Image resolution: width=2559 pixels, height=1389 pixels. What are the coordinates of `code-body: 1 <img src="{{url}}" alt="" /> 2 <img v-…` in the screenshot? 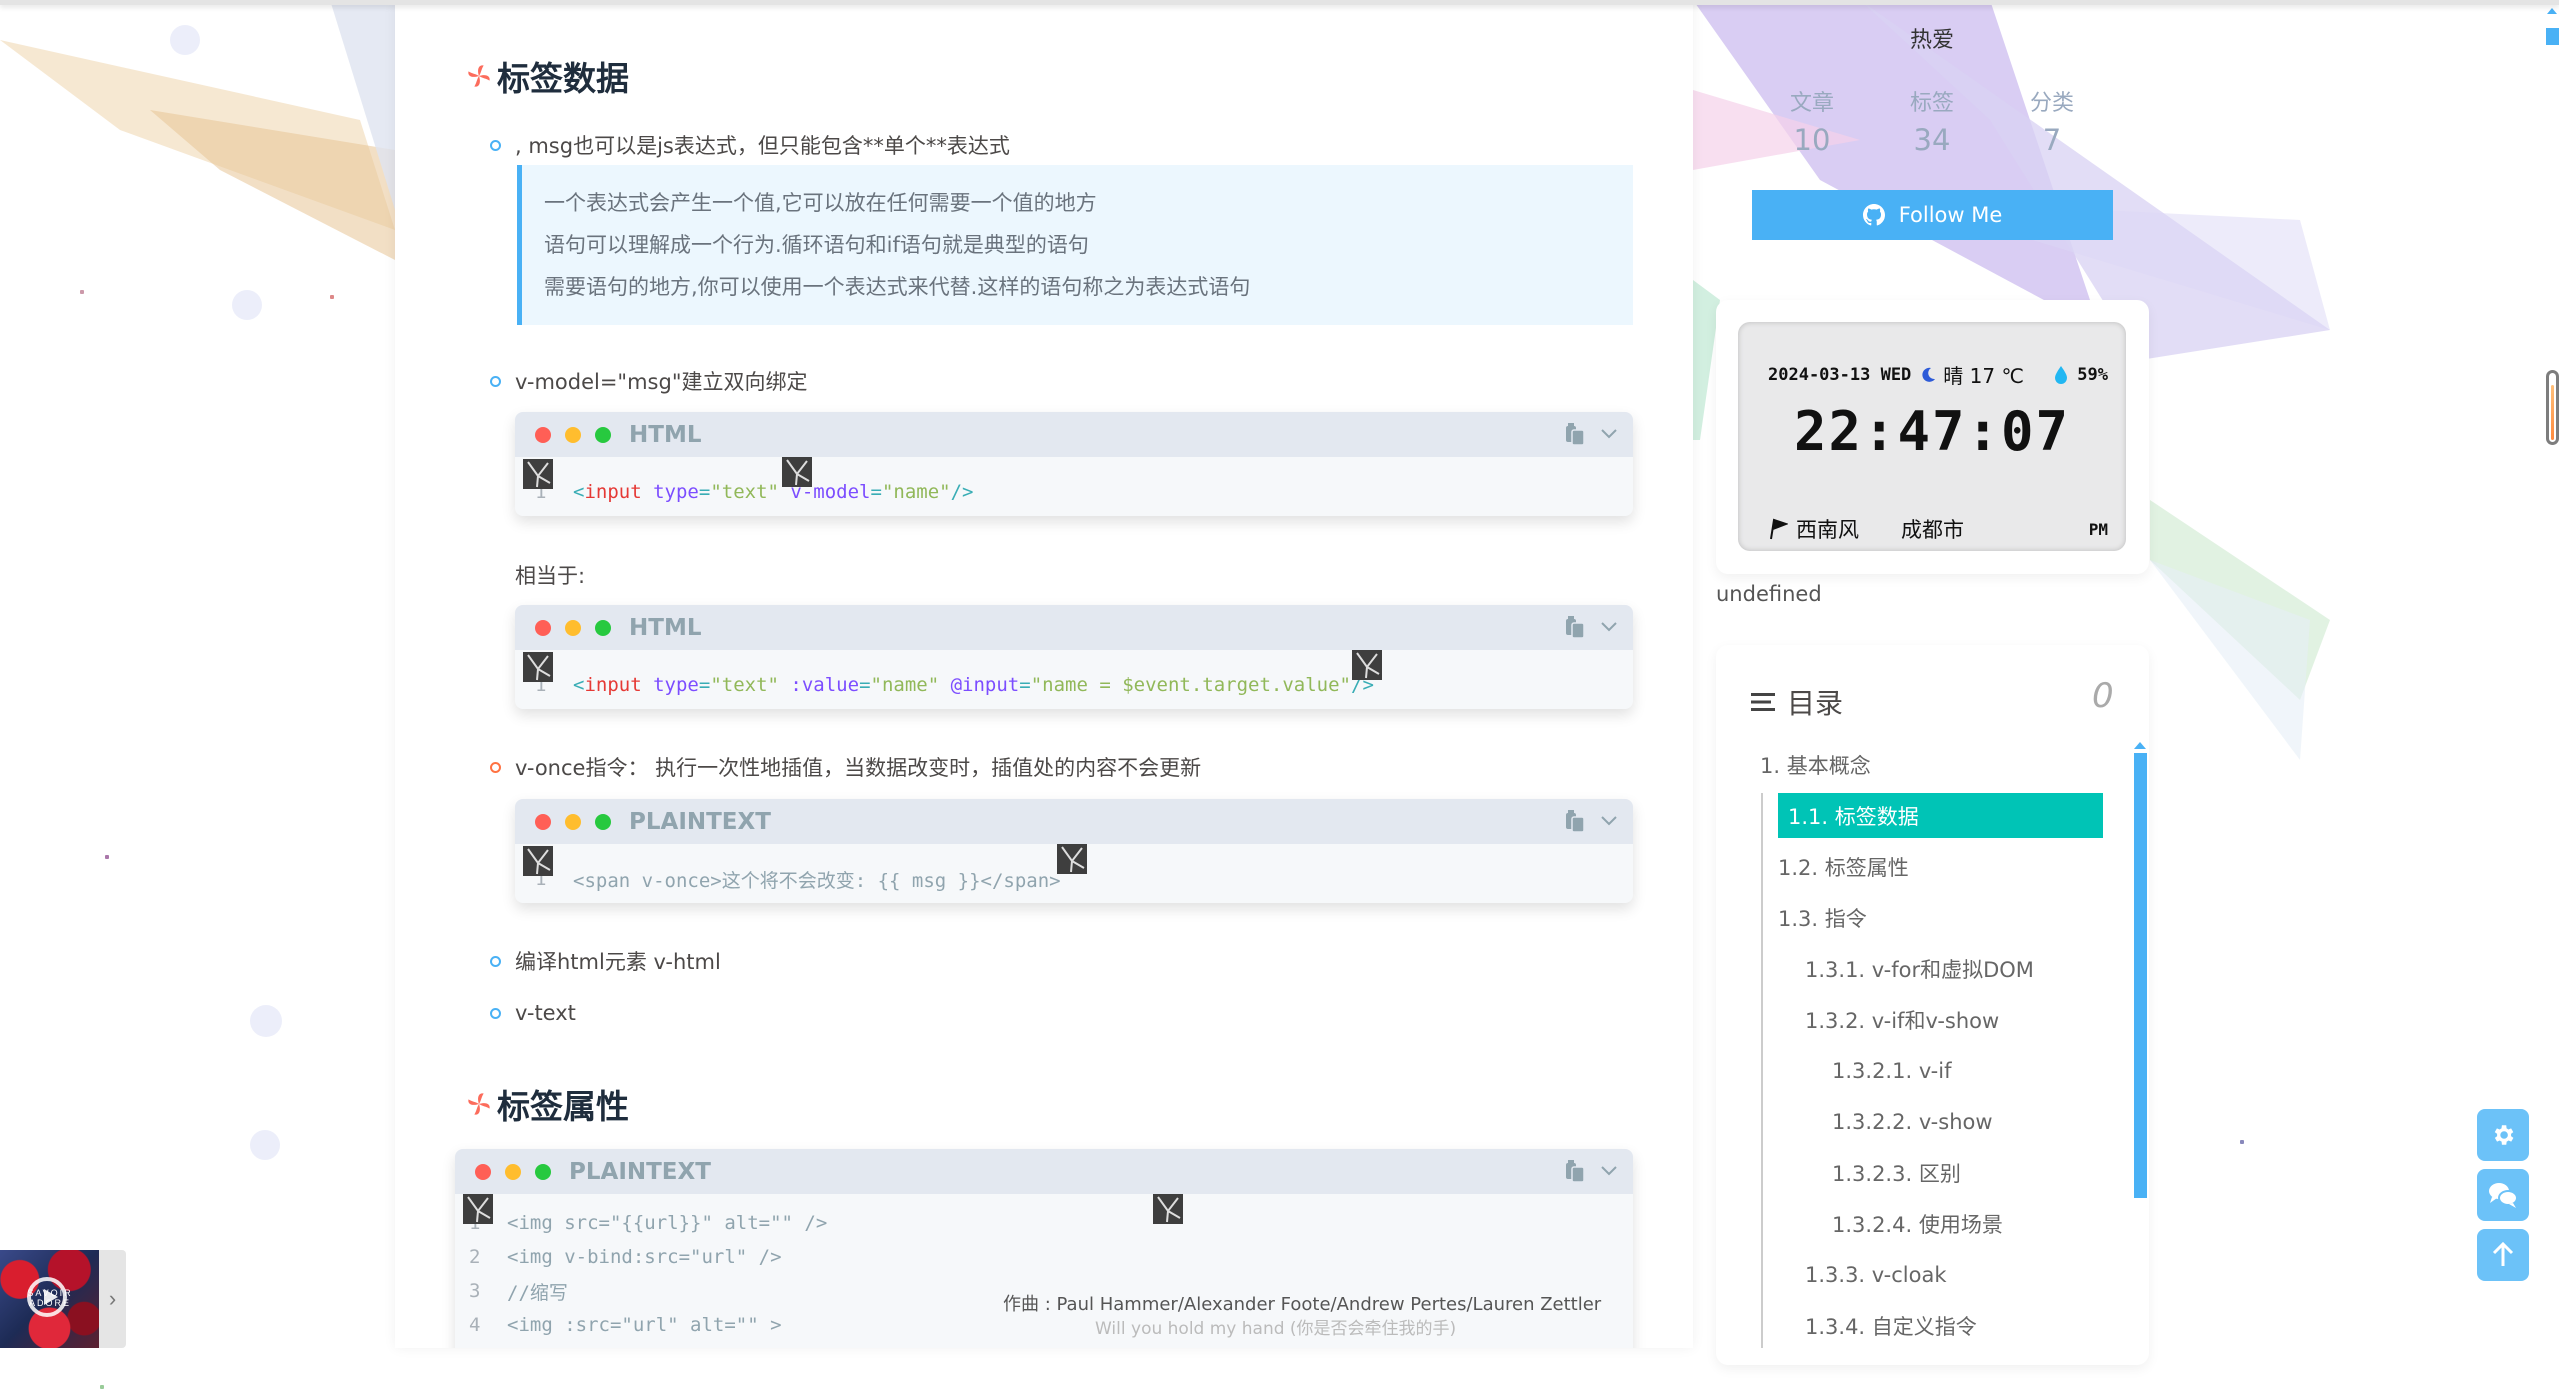 It's located at (1044, 1271).